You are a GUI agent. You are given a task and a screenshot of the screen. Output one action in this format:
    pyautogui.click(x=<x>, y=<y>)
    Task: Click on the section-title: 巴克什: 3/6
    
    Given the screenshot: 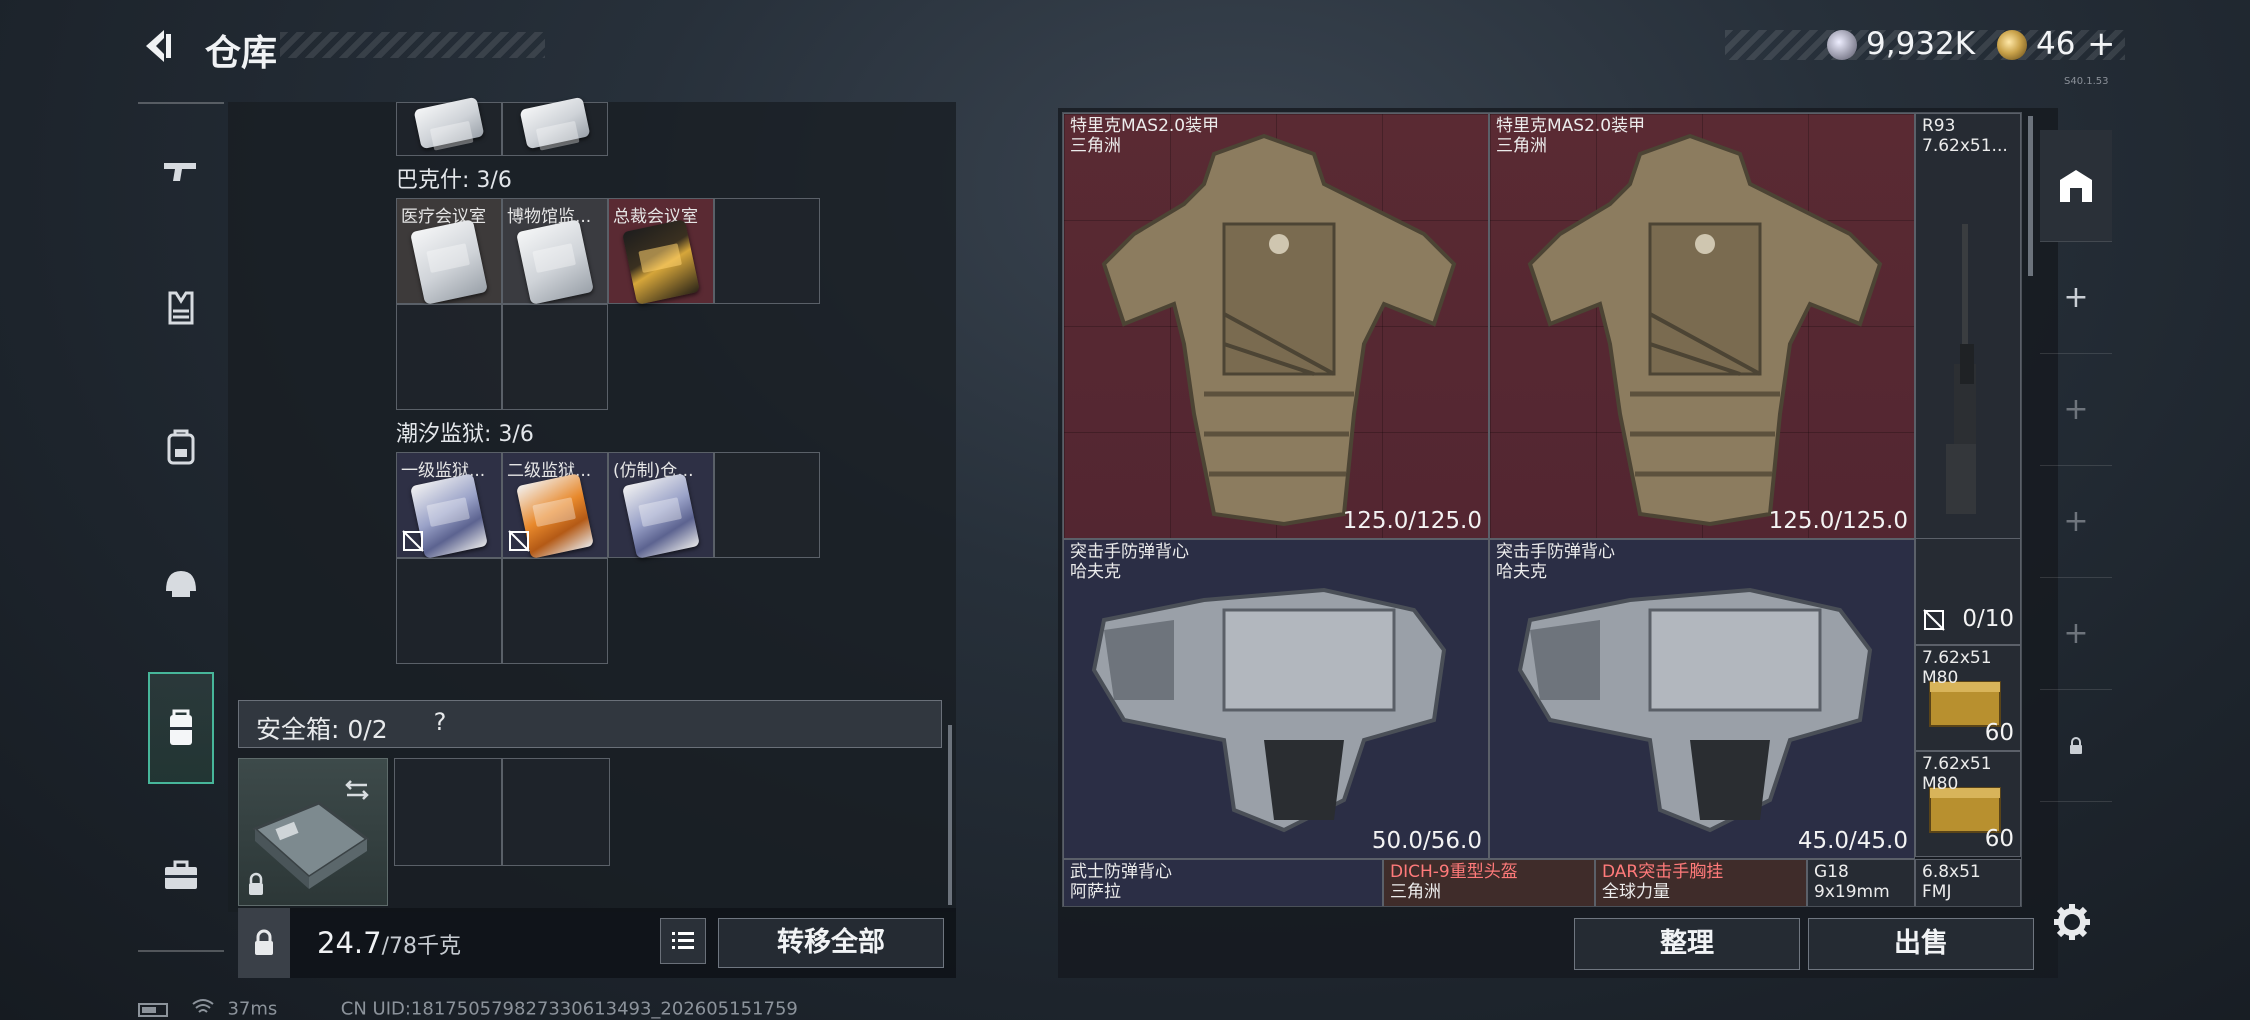 What is the action you would take?
    pyautogui.click(x=454, y=180)
    